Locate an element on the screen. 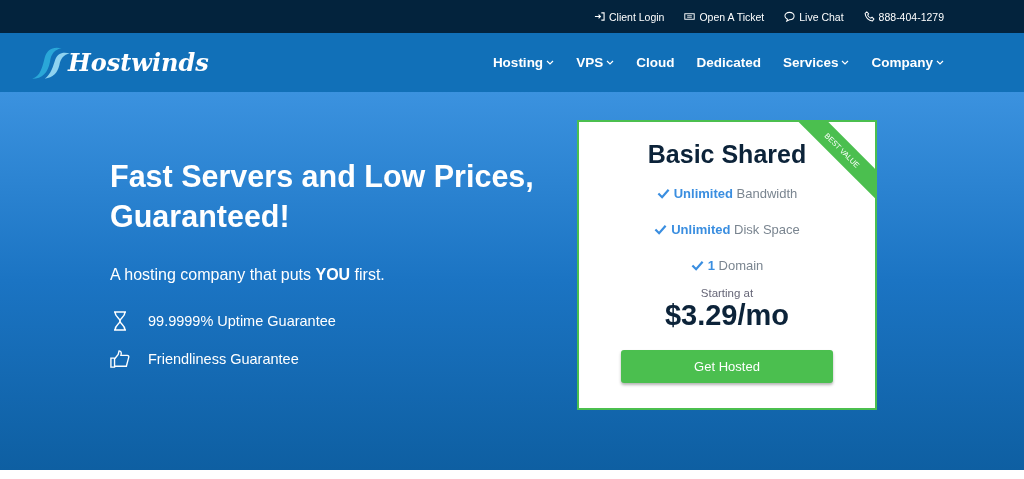 The image size is (1024, 479). top-link: Client Login is located at coordinates (629, 16).